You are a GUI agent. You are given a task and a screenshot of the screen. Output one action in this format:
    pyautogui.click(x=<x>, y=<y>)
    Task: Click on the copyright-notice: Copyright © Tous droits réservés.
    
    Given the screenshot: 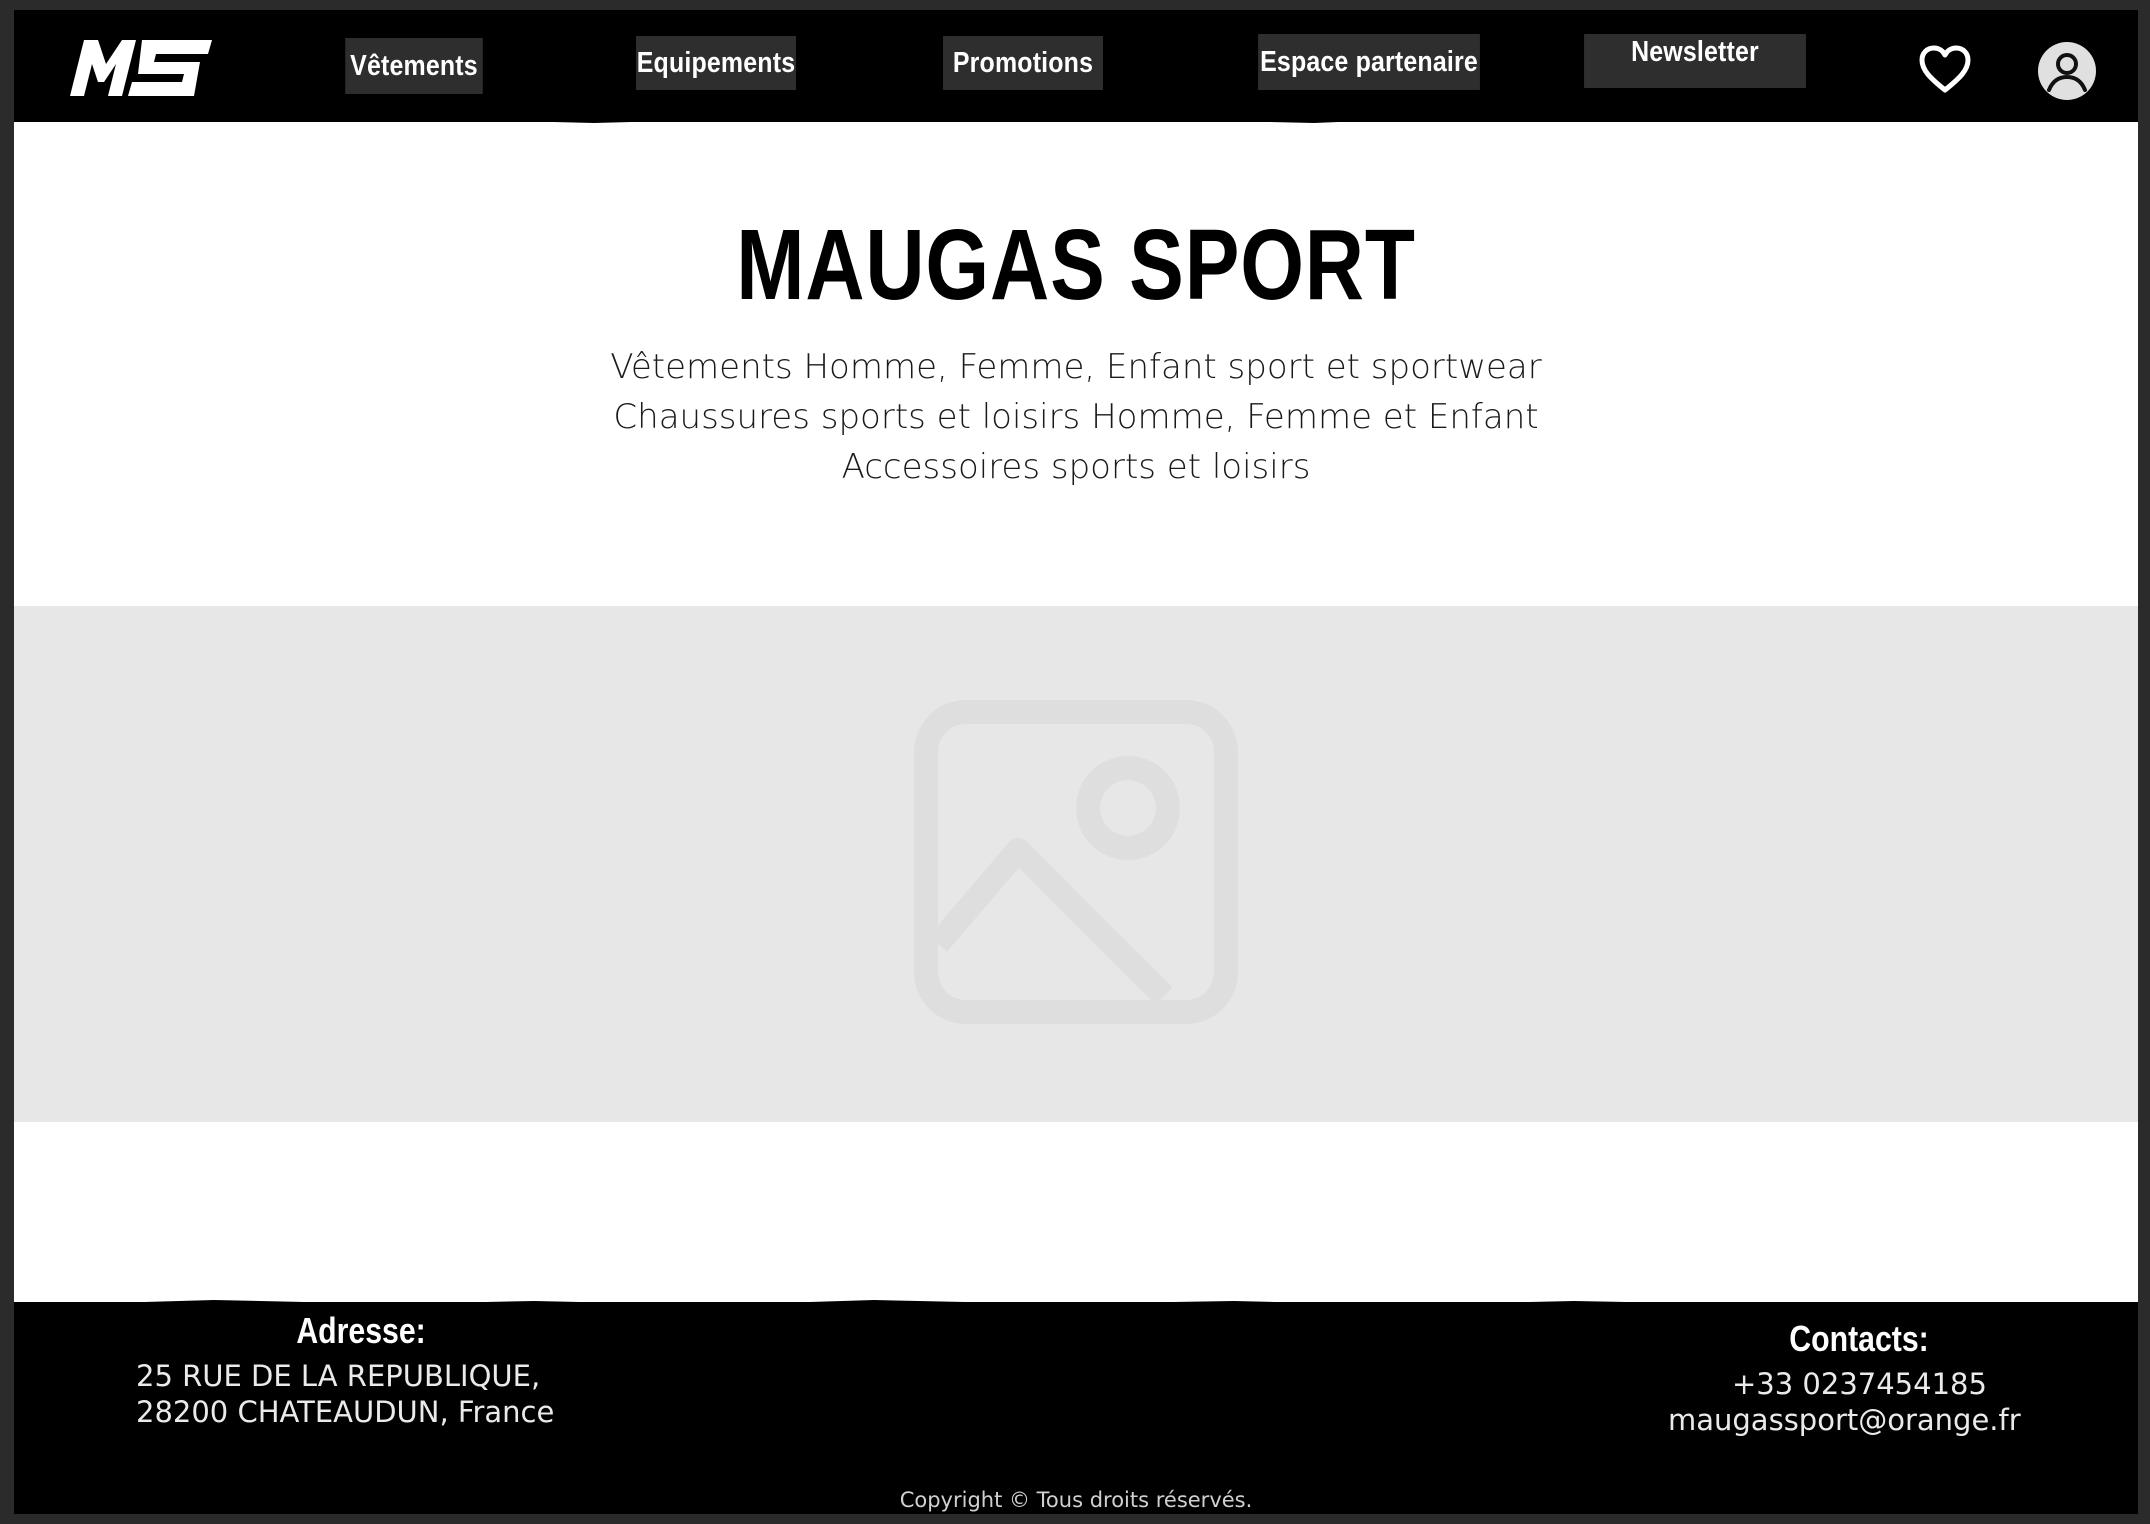 What is the action you would take?
    pyautogui.click(x=1076, y=1500)
    